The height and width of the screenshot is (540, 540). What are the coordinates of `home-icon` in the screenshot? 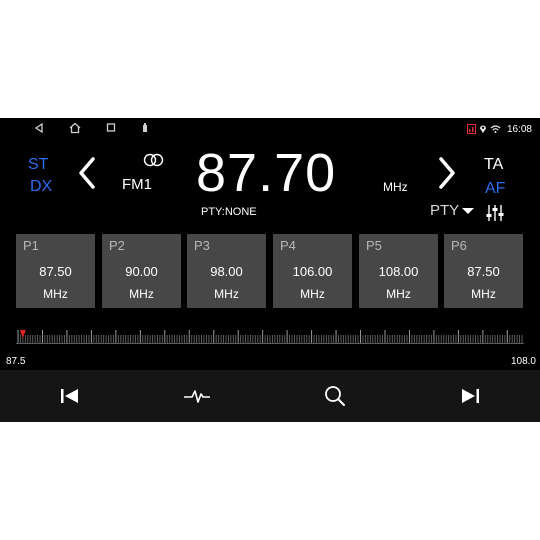 It's located at (75, 128).